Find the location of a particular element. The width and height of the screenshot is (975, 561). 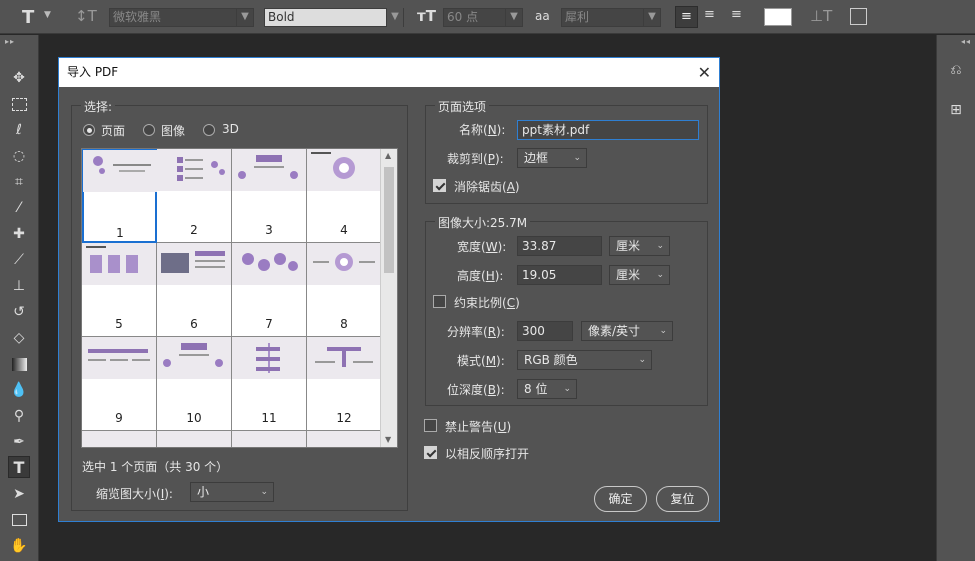

page-thumbnail: 12 is located at coordinates (344, 384).